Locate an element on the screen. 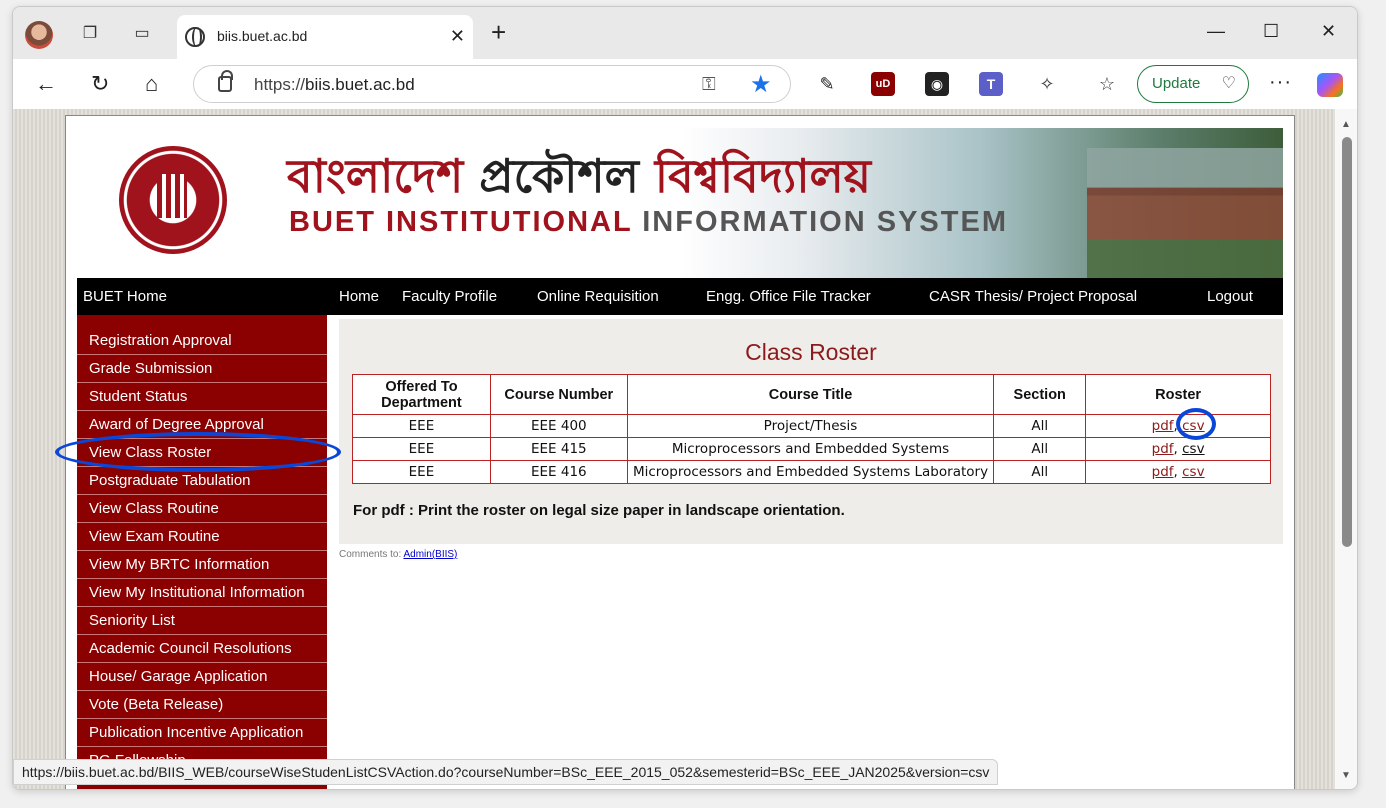 This screenshot has width=1386, height=808. back-icon: ← is located at coordinates (46, 84).